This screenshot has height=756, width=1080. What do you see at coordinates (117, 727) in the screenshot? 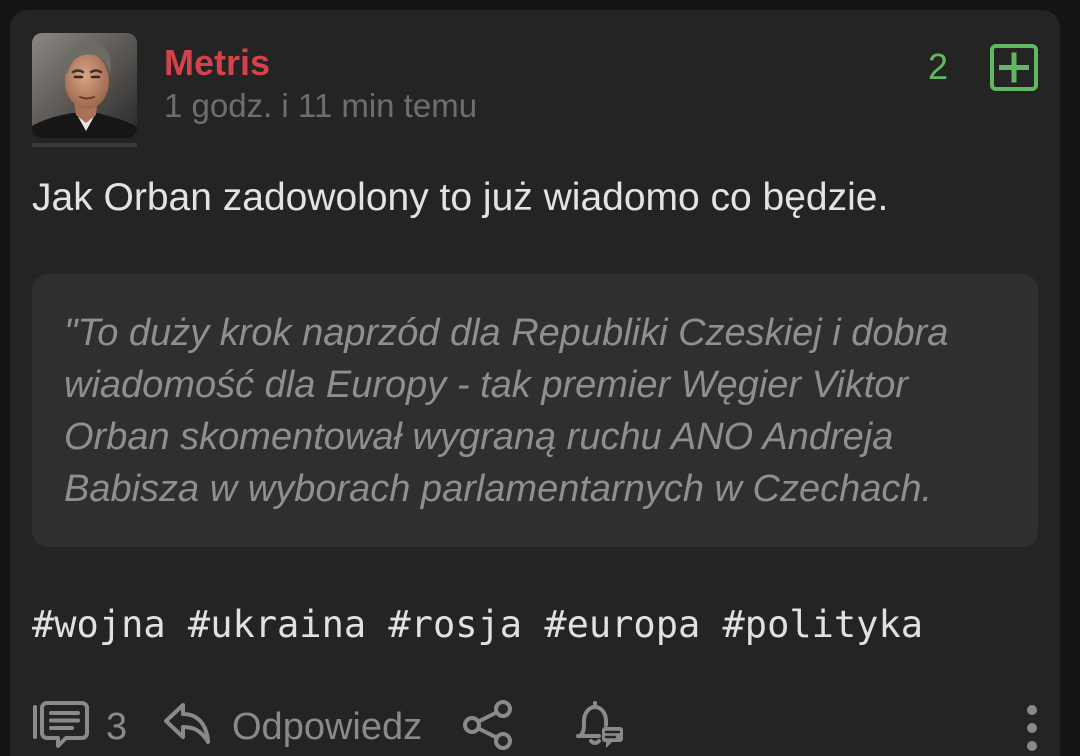
I see `comments-count: 3` at bounding box center [117, 727].